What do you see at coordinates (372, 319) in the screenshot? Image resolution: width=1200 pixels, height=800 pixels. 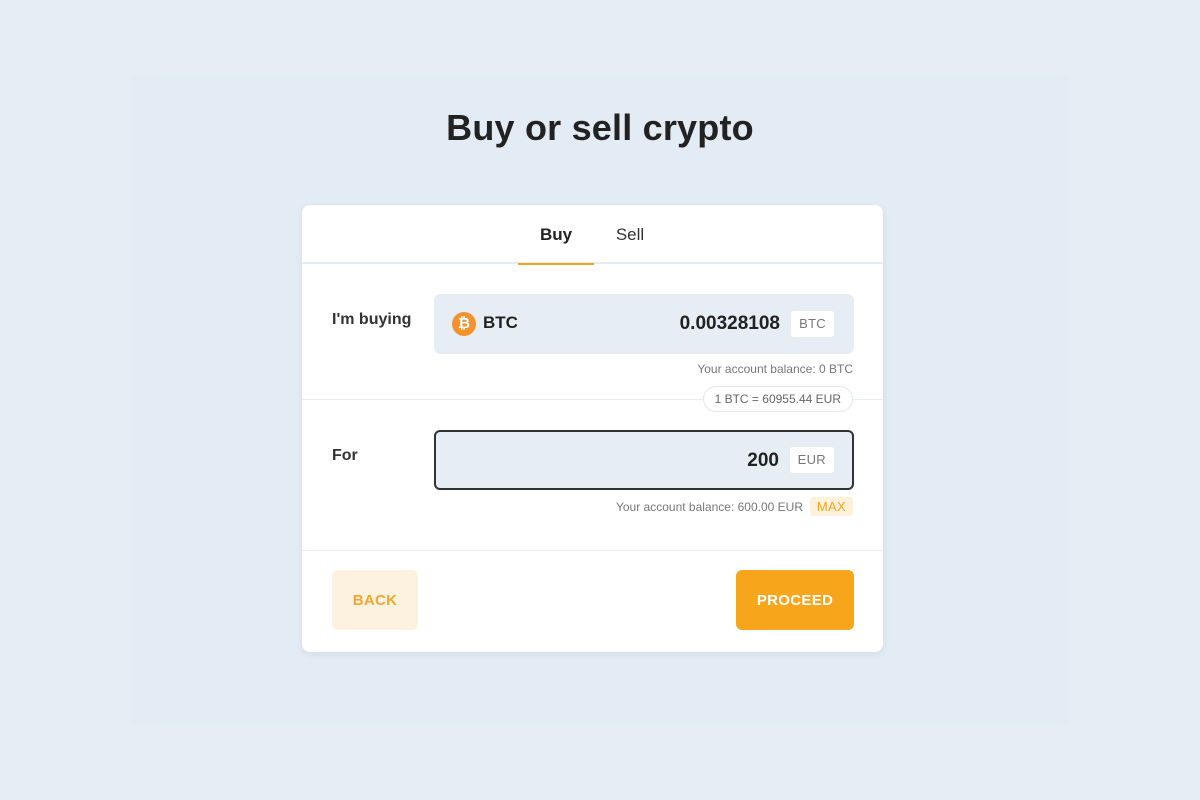 I see `buying-label: I'm buying` at bounding box center [372, 319].